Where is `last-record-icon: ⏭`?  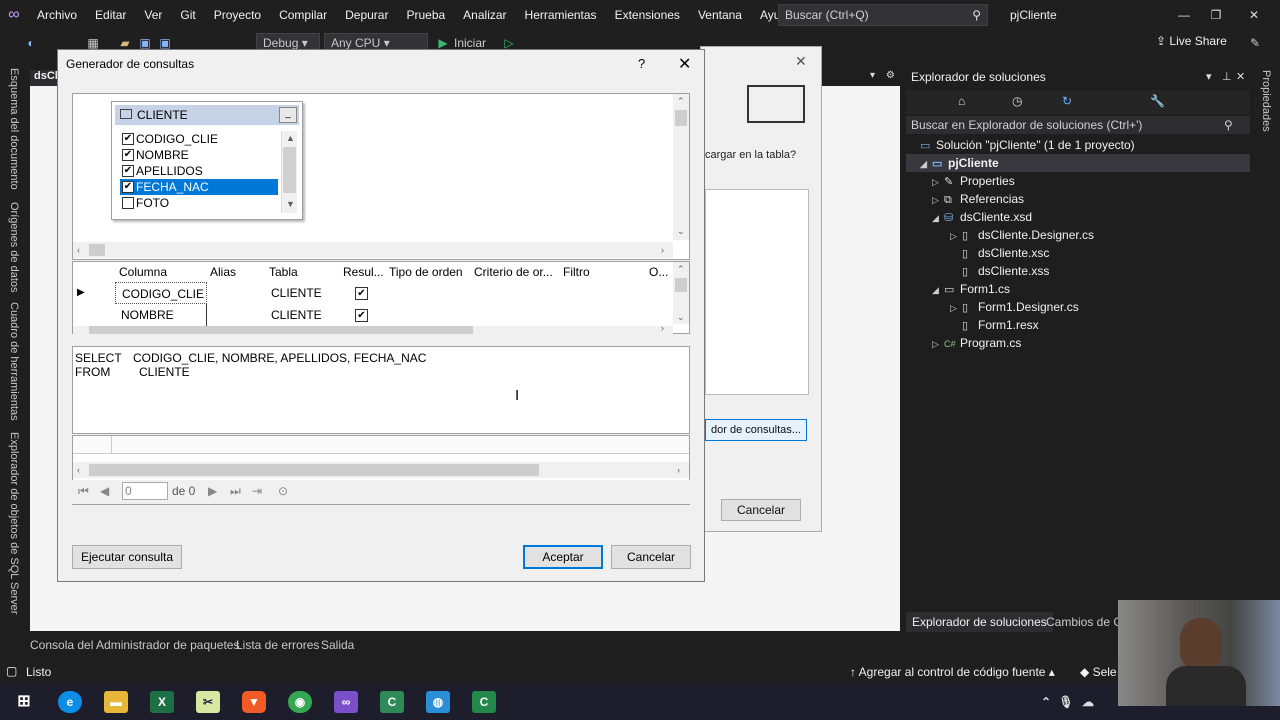 last-record-icon: ⏭ is located at coordinates (235, 491).